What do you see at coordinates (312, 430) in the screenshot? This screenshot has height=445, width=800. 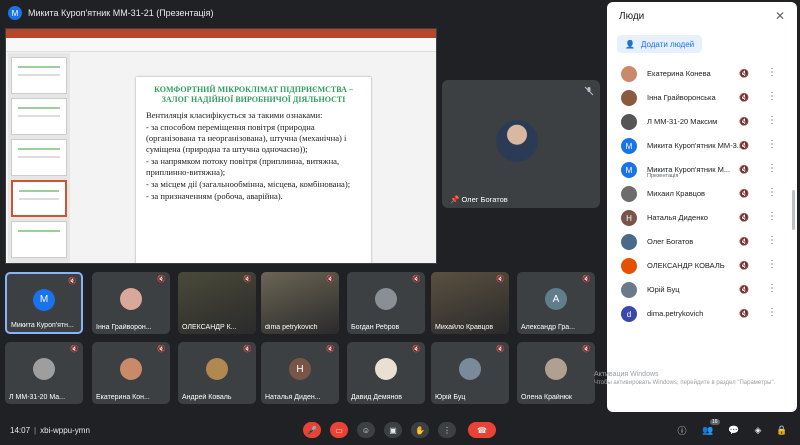 I see `mic-toggle-button: 🎤` at bounding box center [312, 430].